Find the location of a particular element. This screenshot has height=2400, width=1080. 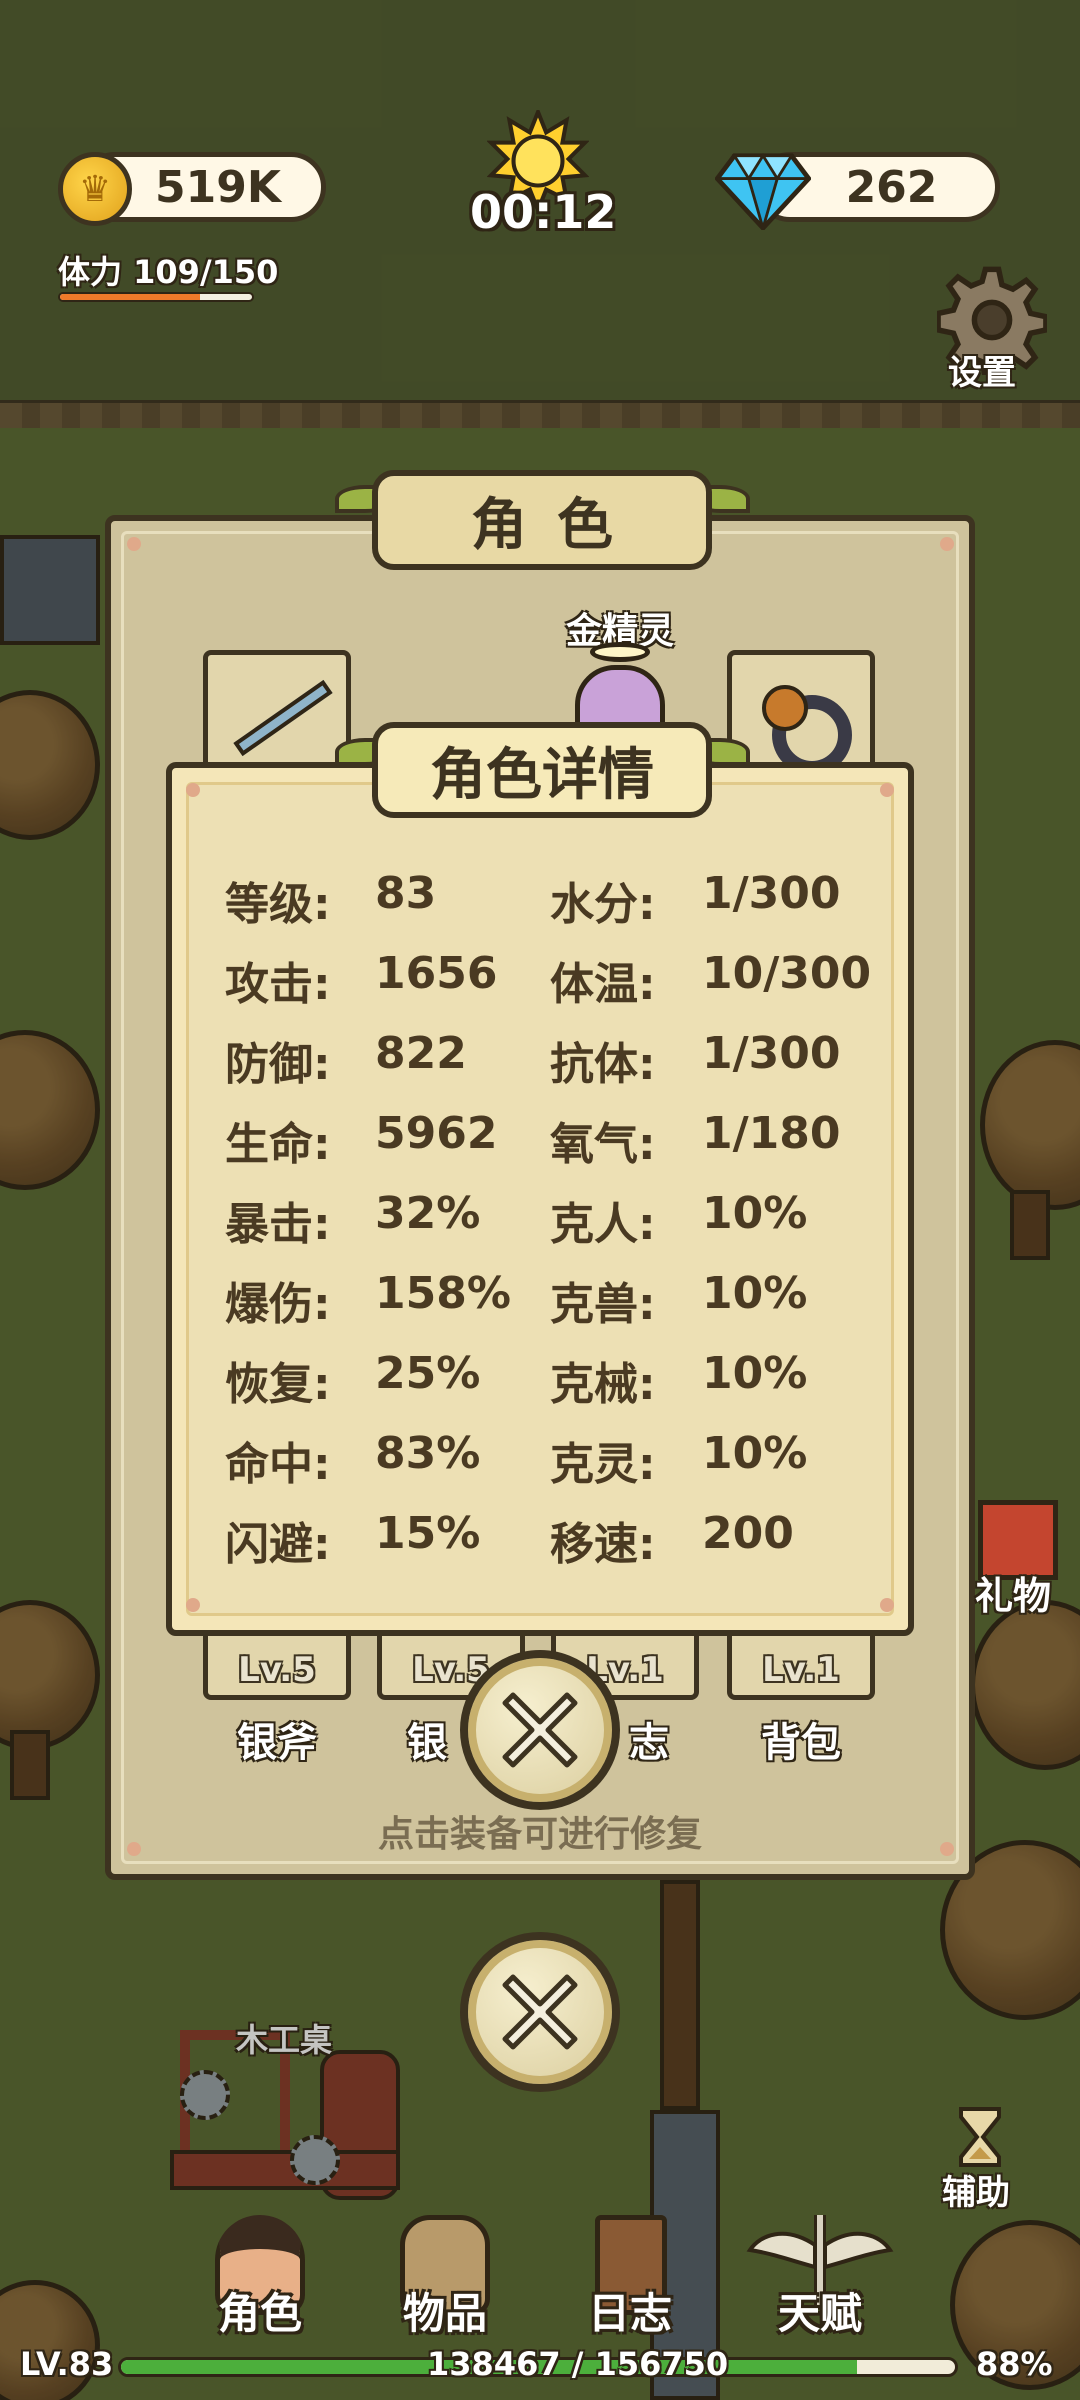

nav-label: 物品 is located at coordinates (445, 2310).